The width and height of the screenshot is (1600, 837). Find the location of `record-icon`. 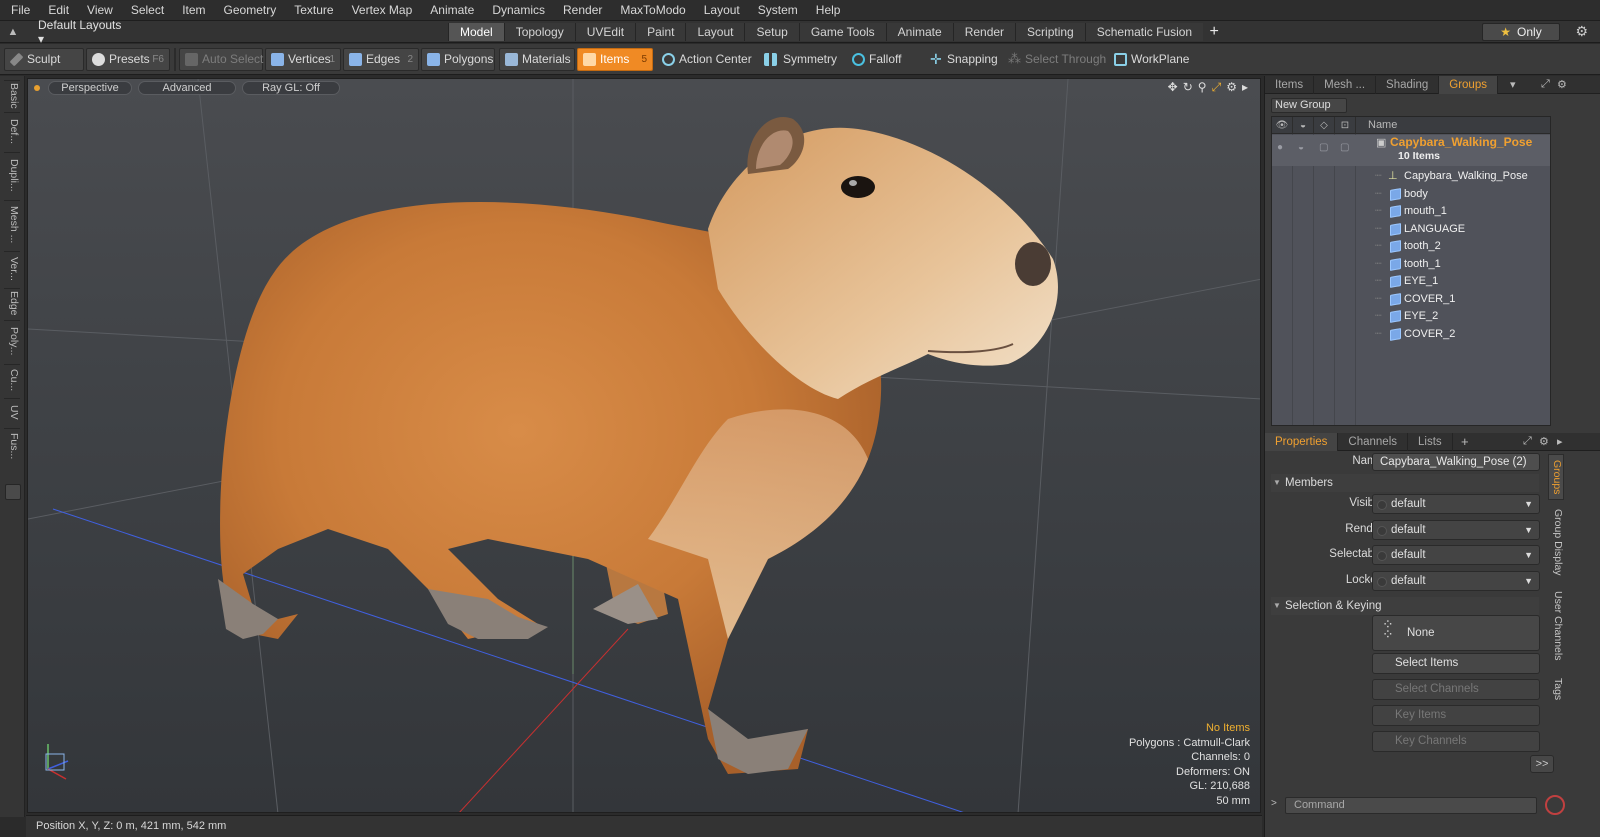

record-icon is located at coordinates (1555, 805).